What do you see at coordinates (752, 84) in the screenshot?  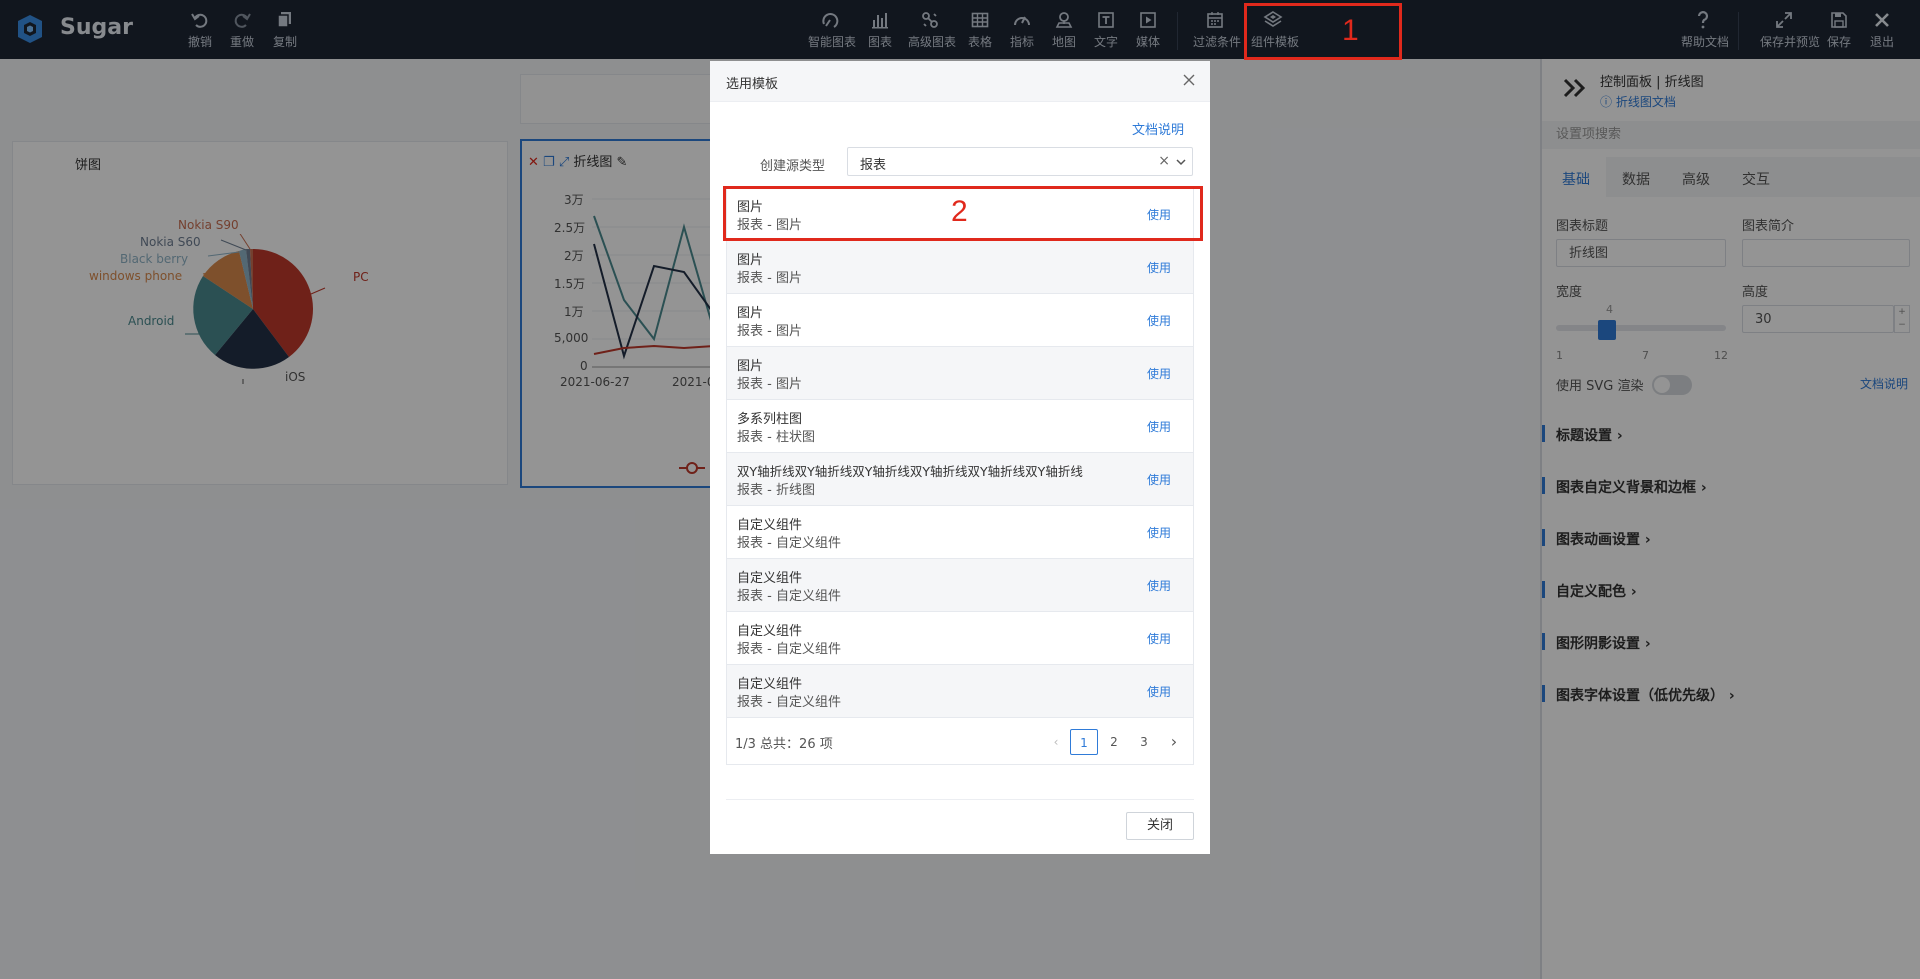 I see `modal-title: 选用模板` at bounding box center [752, 84].